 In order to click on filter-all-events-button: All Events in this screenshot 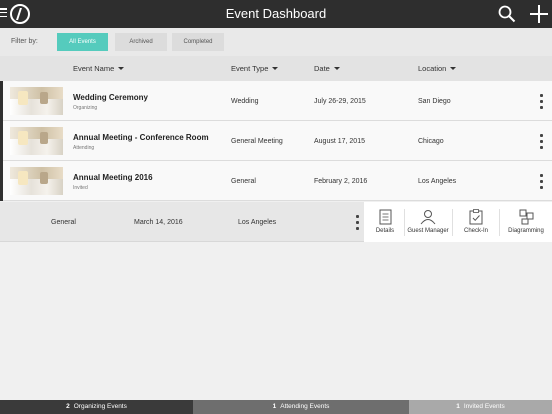, I will do `click(82, 42)`.